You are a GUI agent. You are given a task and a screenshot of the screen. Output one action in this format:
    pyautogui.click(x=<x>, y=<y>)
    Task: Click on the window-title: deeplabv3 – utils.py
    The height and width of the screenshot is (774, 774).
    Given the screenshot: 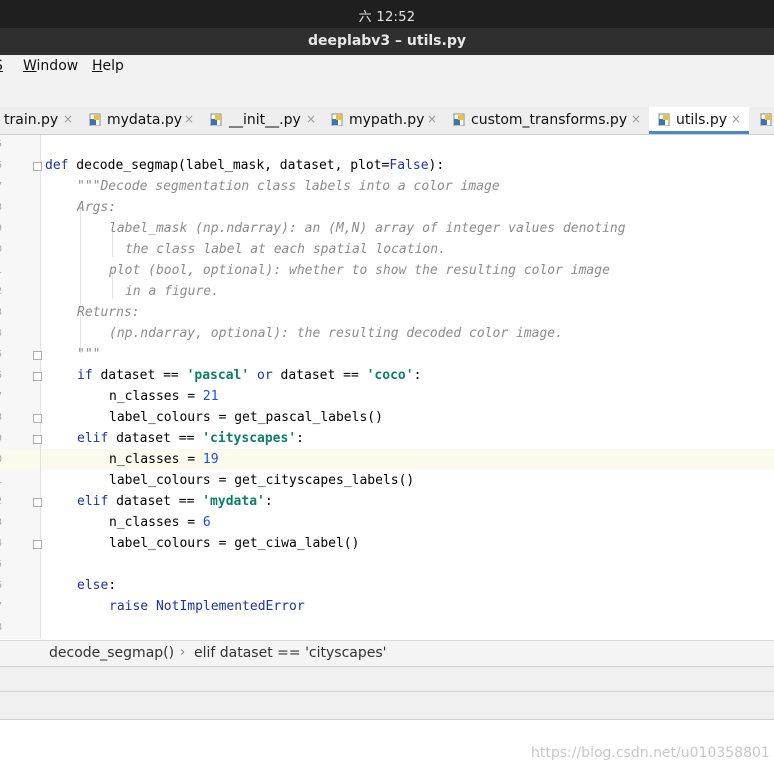 What is the action you would take?
    pyautogui.click(x=387, y=41)
    